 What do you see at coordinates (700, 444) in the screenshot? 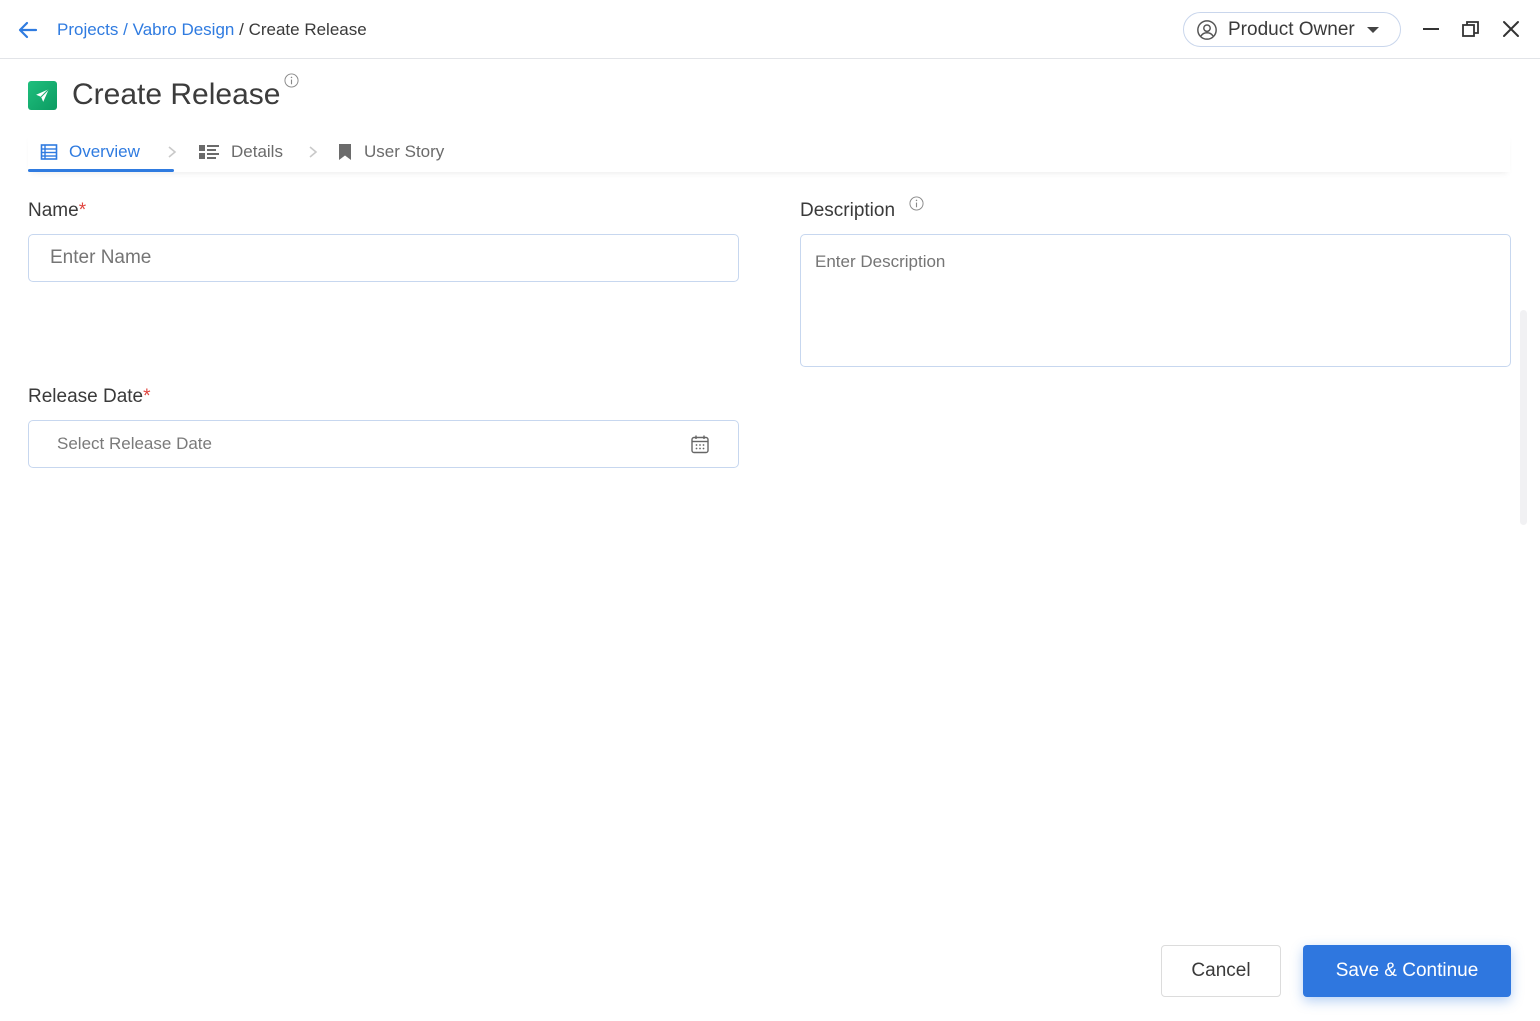
I see `calendar-icon` at bounding box center [700, 444].